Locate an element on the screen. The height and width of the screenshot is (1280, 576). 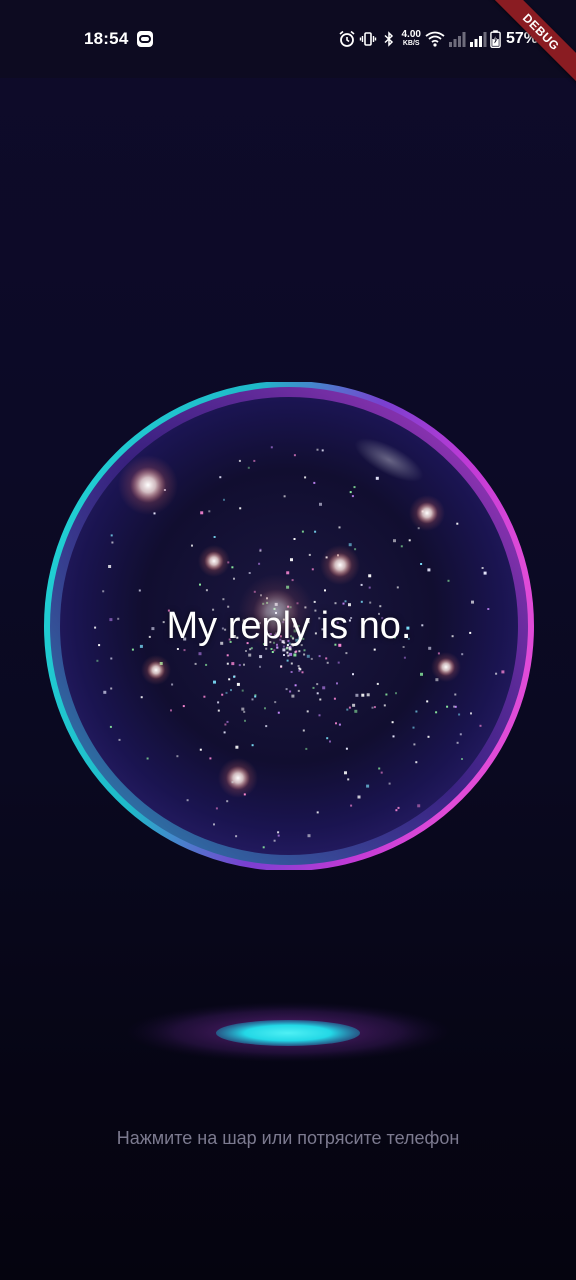
signal-icon is located at coordinates (457, 39).